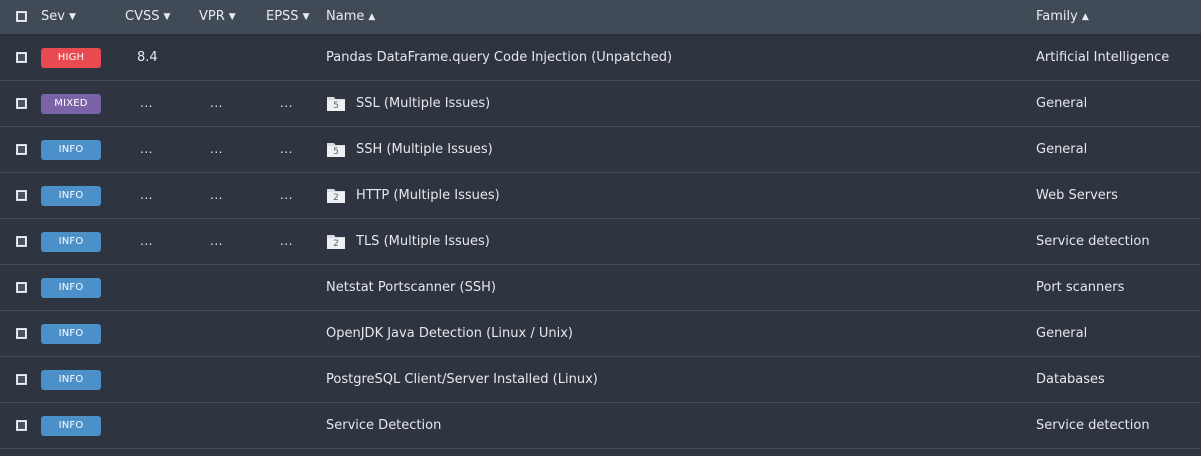  Describe the element at coordinates (424, 149) in the screenshot. I see `plugin-name: SSH (Multiple Issues)` at that location.